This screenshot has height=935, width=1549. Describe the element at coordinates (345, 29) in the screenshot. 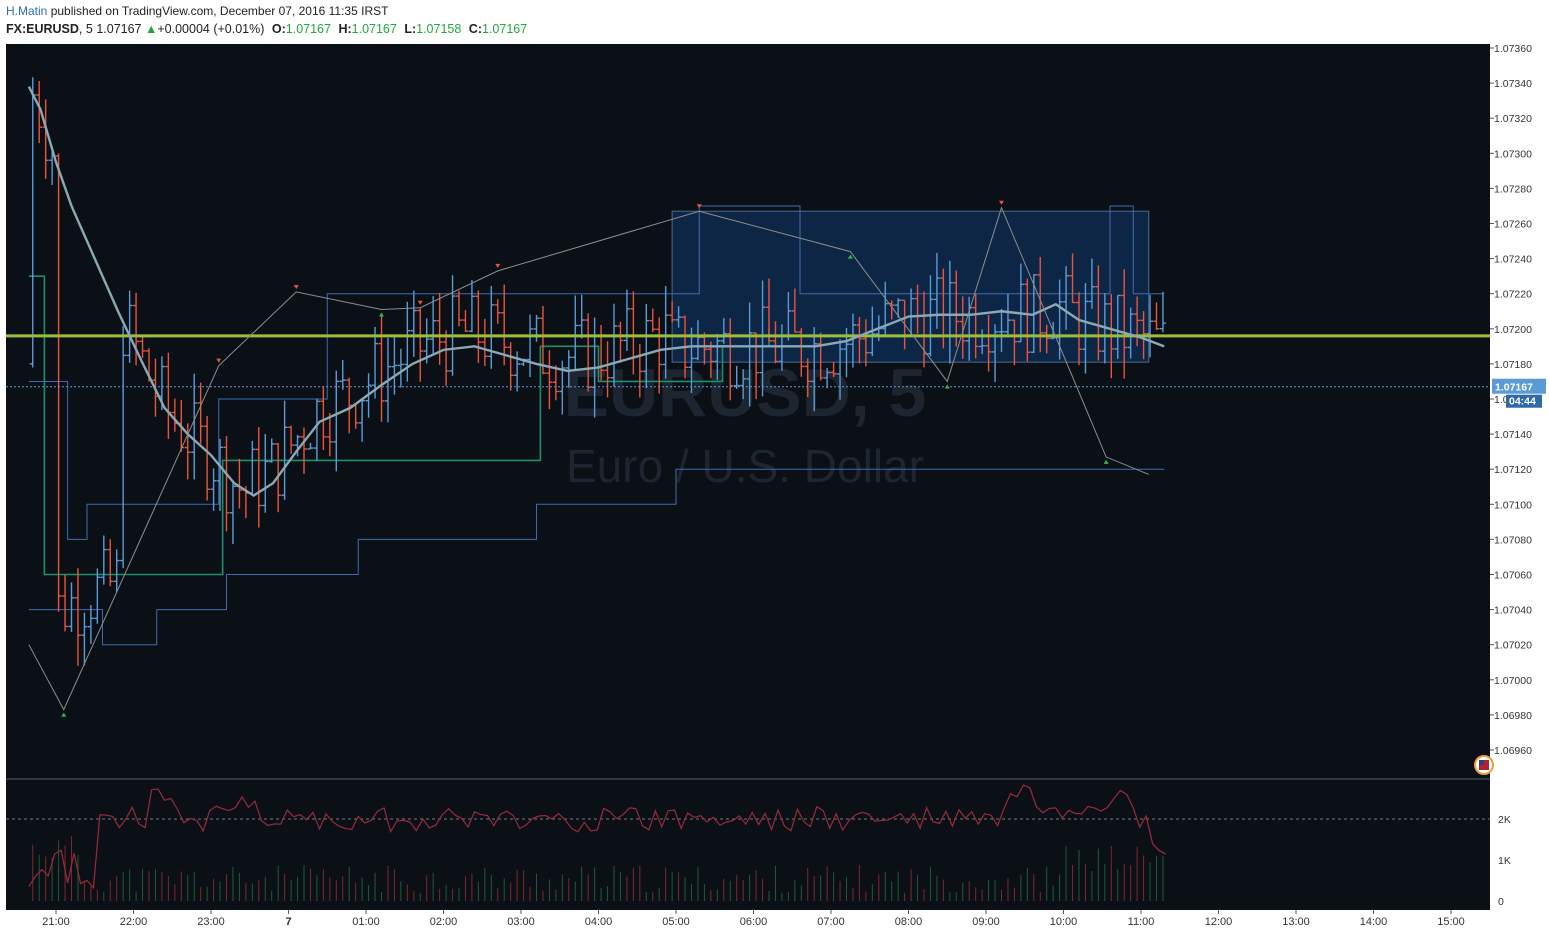

I see `high-label: H:` at that location.